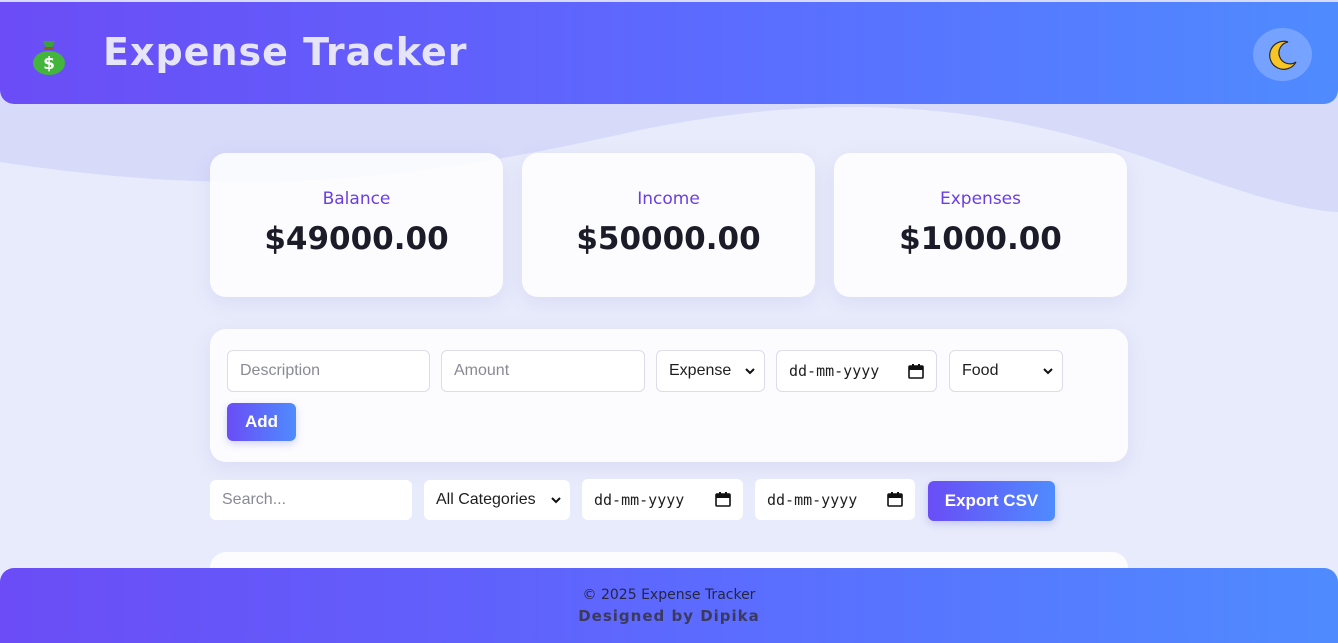  I want to click on to-date-input: dd-mm-yyyy, so click(835, 499).